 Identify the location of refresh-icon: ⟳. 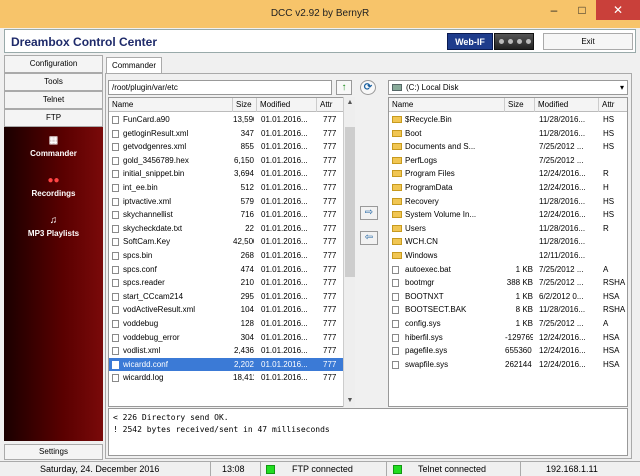
(368, 87).